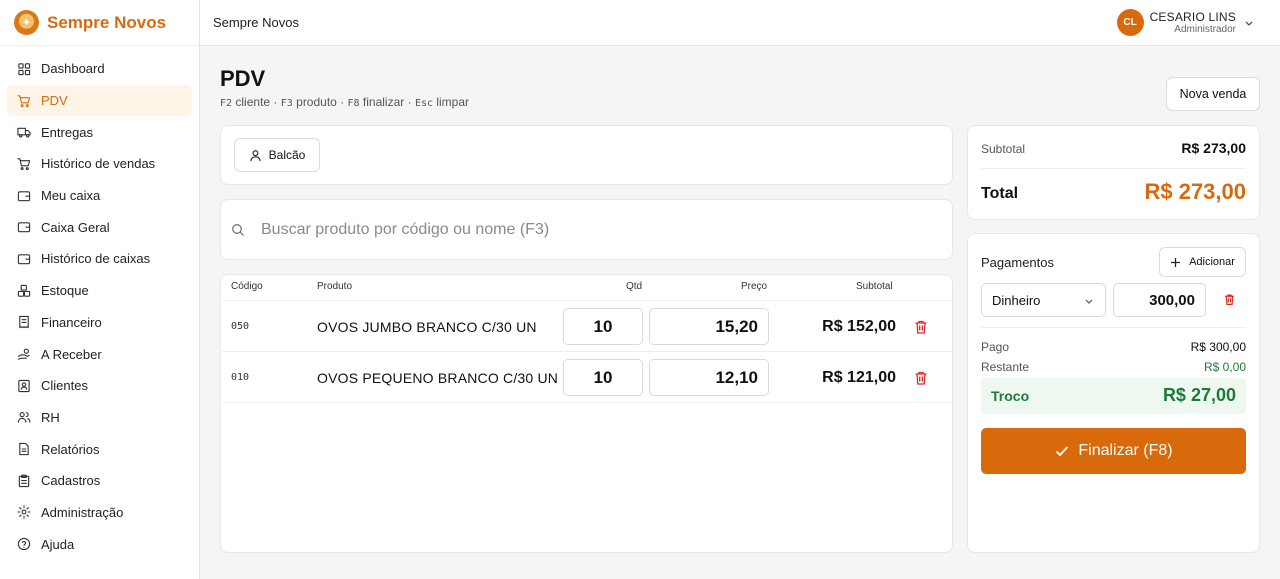 This screenshot has width=1280, height=579. Describe the element at coordinates (1043, 300) in the screenshot. I see `payment-method-select: Dinheiro` at that location.